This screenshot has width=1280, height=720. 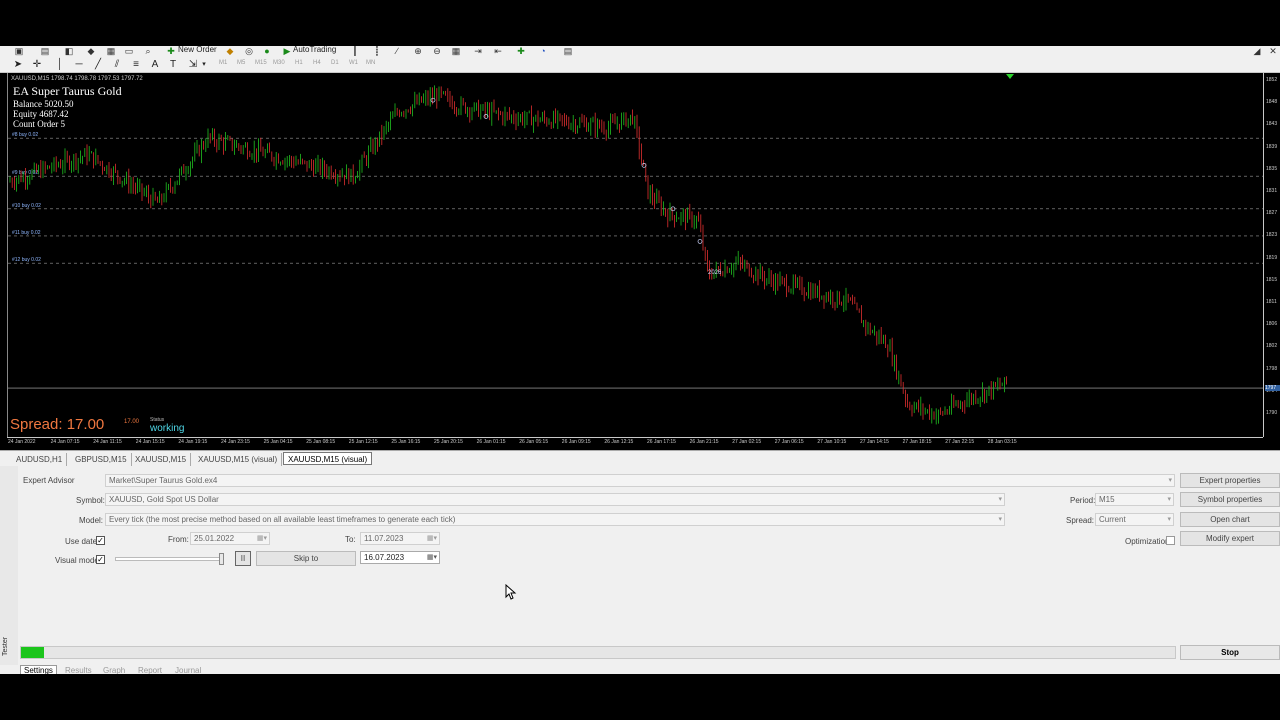 I want to click on modify-expert-button: Modify expert, so click(x=1230, y=538).